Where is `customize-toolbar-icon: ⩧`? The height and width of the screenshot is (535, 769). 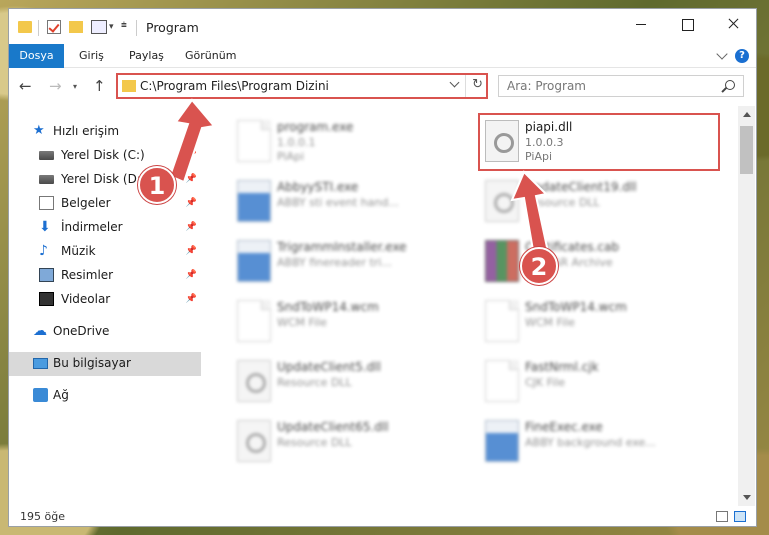 customize-toolbar-icon: ⩧ is located at coordinates (124, 29).